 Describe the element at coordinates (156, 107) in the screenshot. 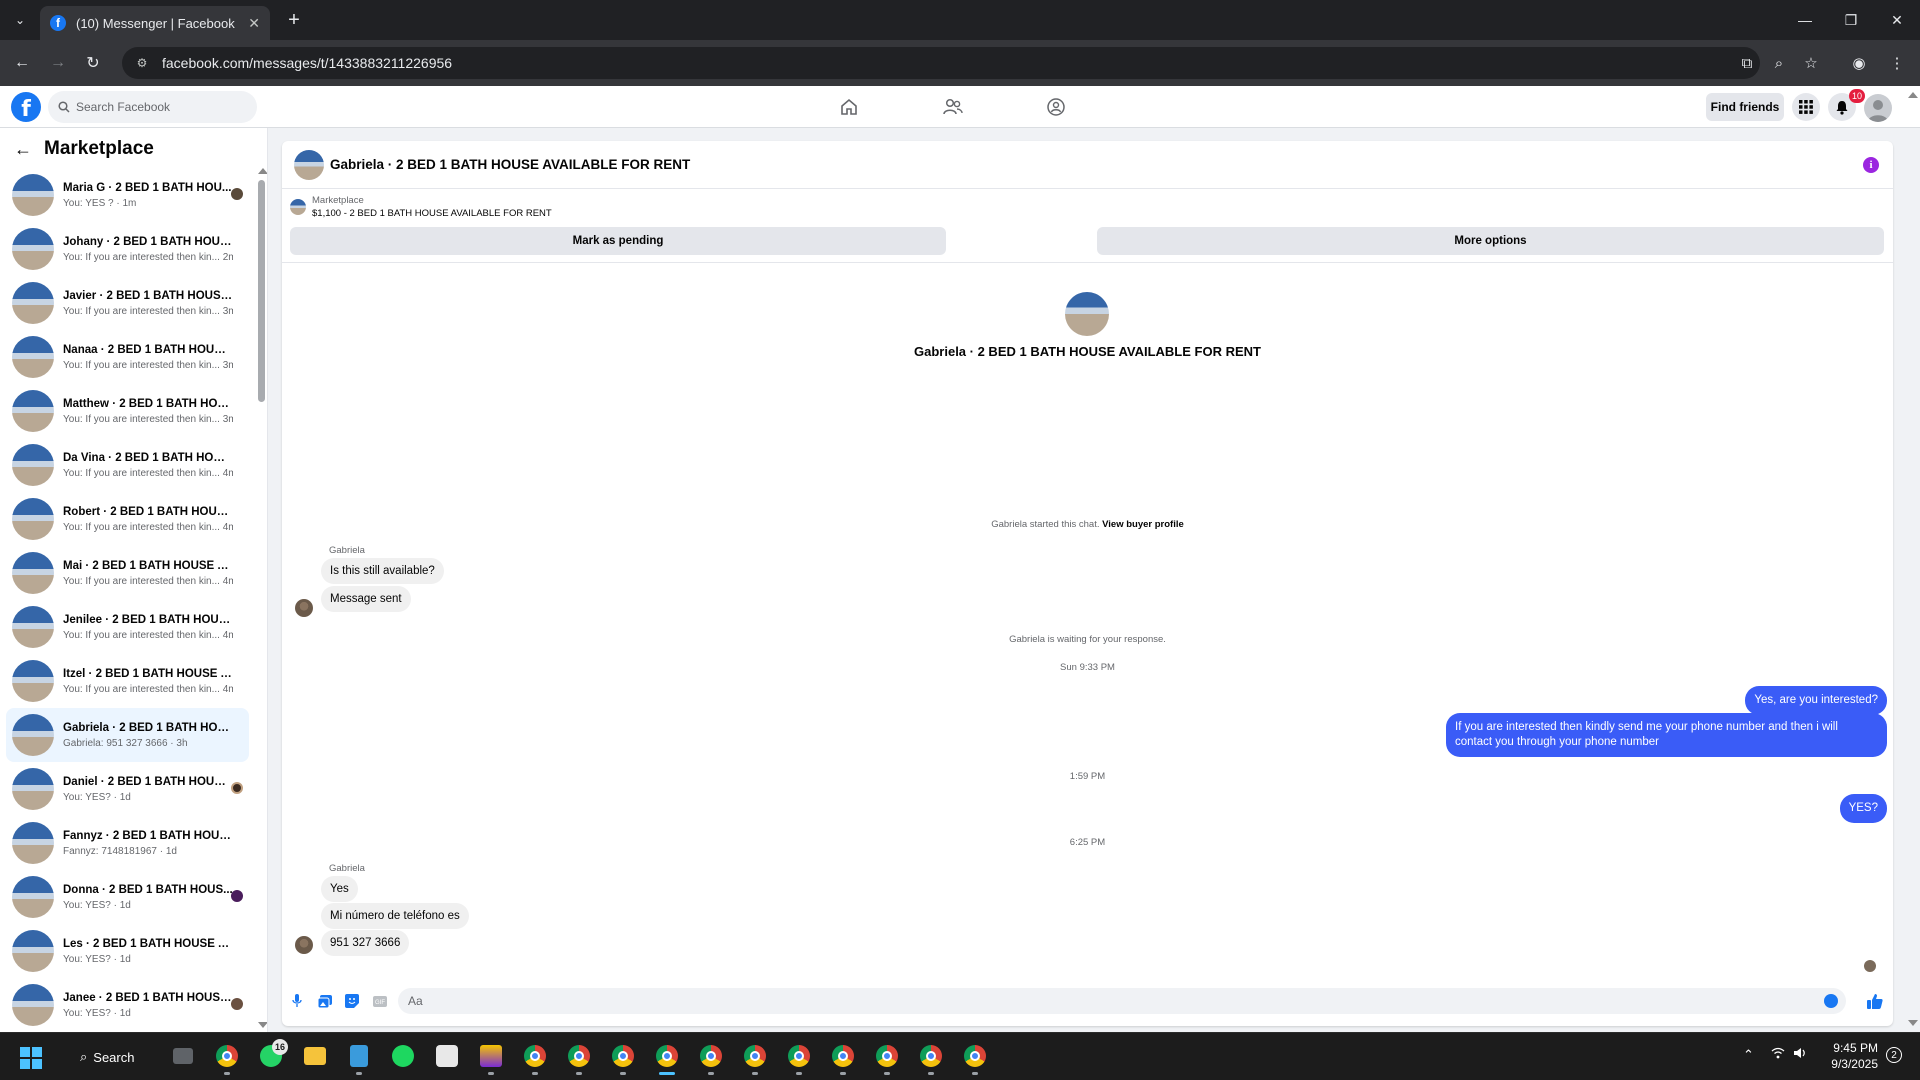

I see `search-input` at that location.